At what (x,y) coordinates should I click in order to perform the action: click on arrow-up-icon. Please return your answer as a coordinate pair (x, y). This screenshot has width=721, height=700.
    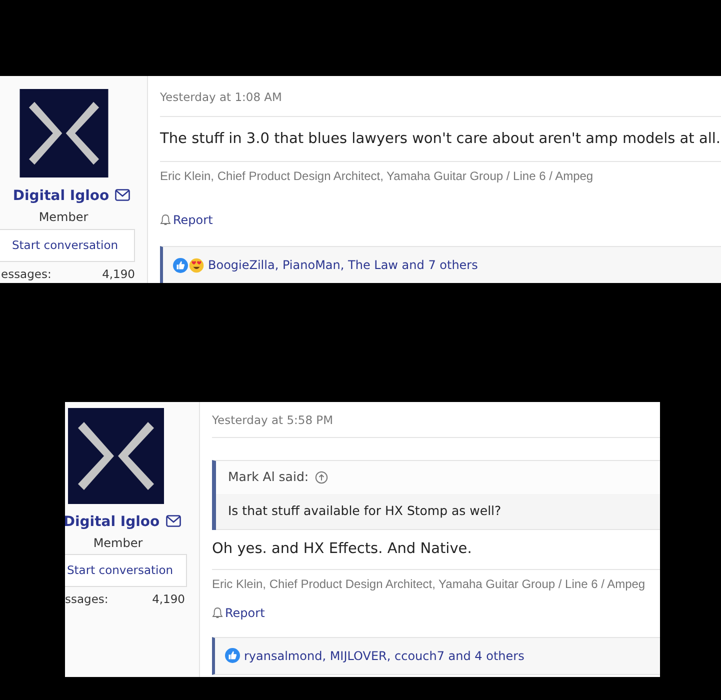
    Looking at the image, I should click on (321, 477).